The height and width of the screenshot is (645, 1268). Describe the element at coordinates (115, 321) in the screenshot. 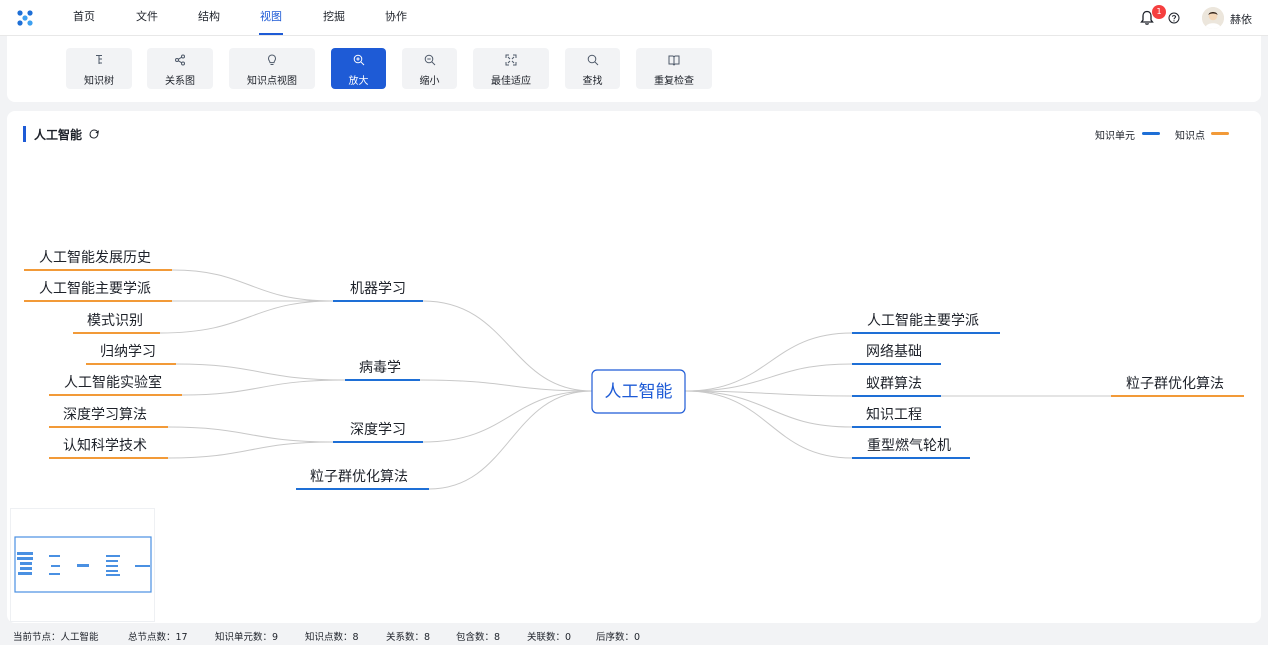

I see `node-pattern-recognition: 模式识别` at that location.